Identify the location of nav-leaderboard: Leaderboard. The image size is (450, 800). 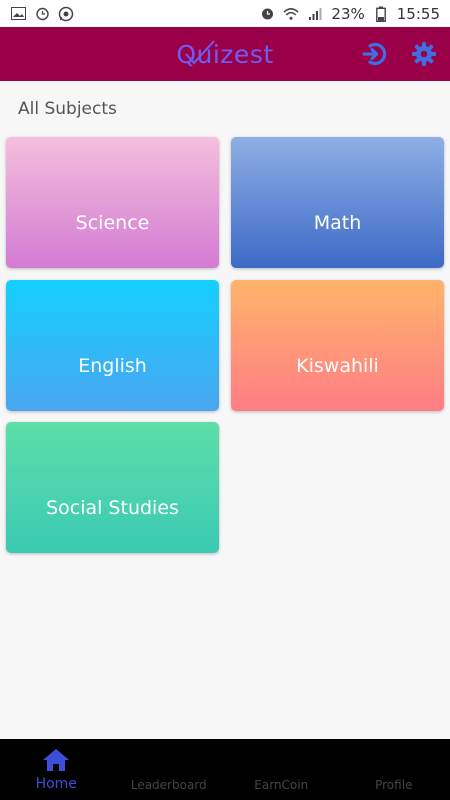
(169, 769).